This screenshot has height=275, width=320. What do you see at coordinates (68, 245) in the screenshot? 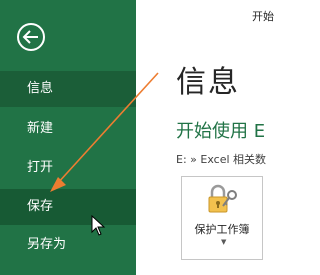
I see `sidebar-item-save-as: 另存为` at bounding box center [68, 245].